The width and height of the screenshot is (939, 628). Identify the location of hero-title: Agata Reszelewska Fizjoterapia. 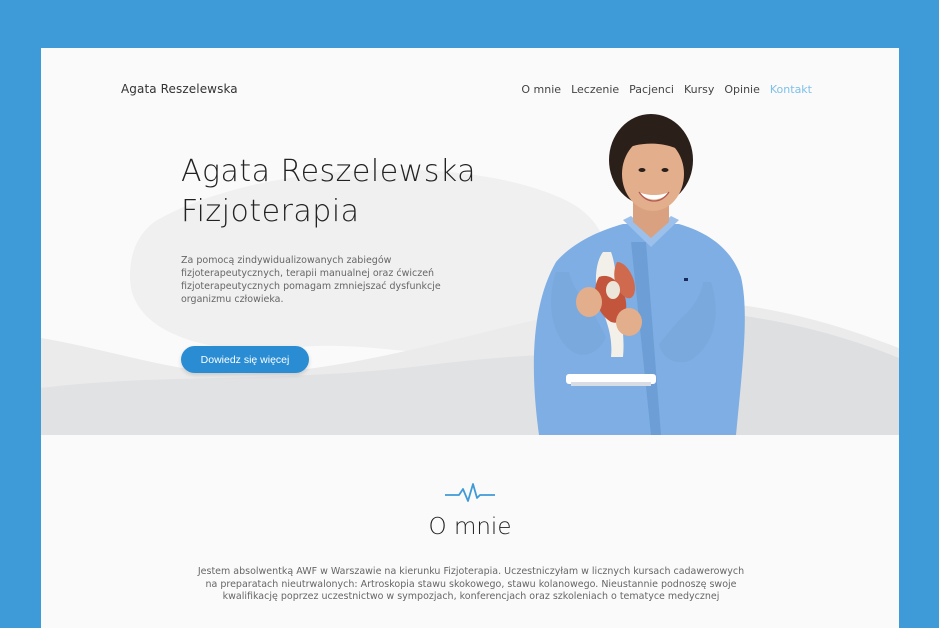
(328, 192).